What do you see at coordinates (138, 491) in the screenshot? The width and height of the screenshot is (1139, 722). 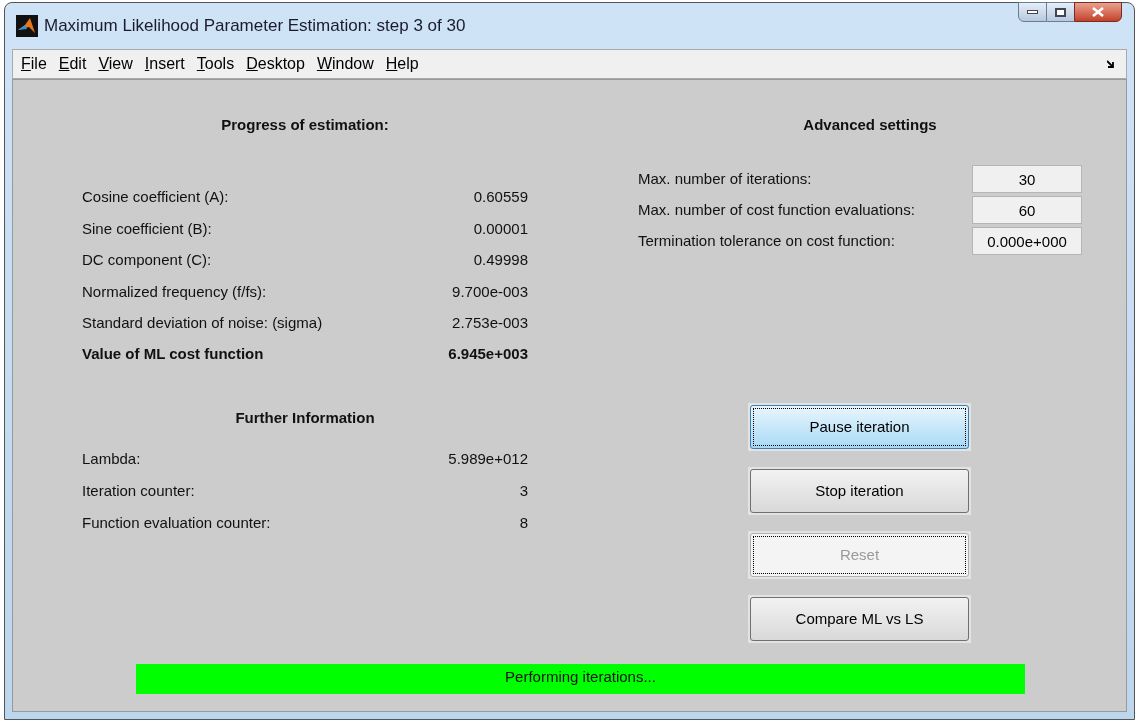 I see `parameter-label: Iteration counter:` at bounding box center [138, 491].